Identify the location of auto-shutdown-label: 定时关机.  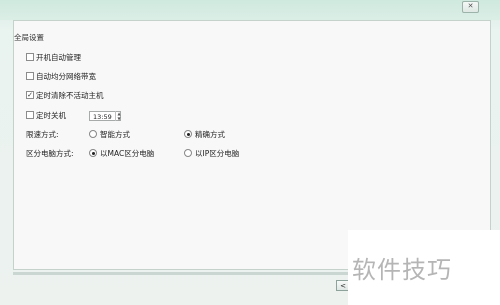
(51, 115).